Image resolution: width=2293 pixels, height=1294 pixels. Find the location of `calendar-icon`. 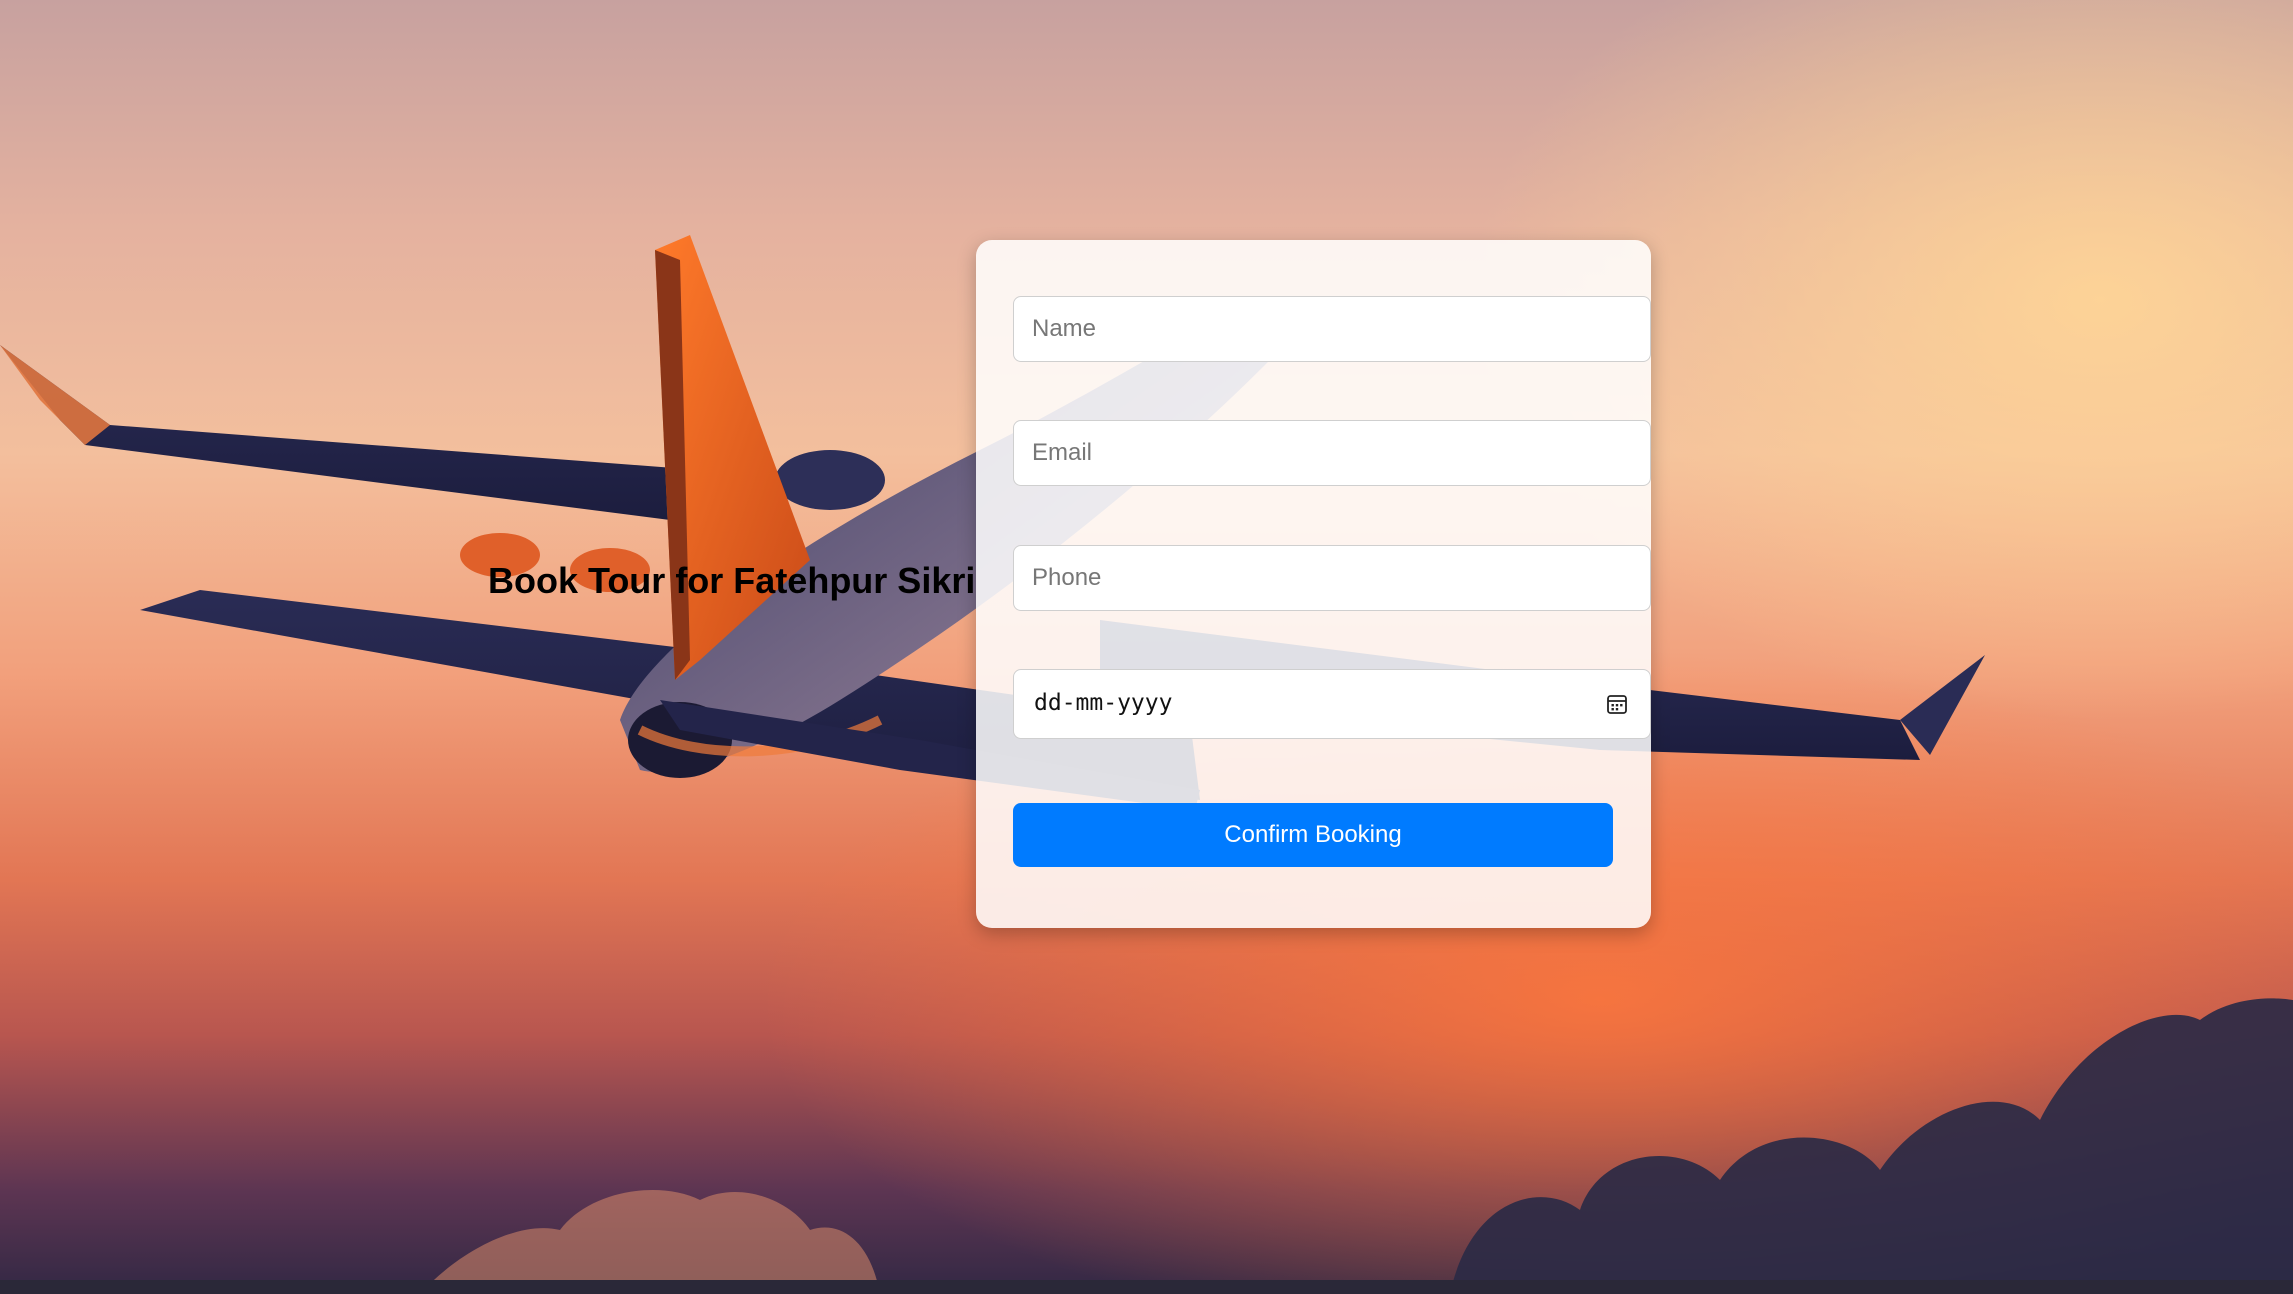

calendar-icon is located at coordinates (1617, 704).